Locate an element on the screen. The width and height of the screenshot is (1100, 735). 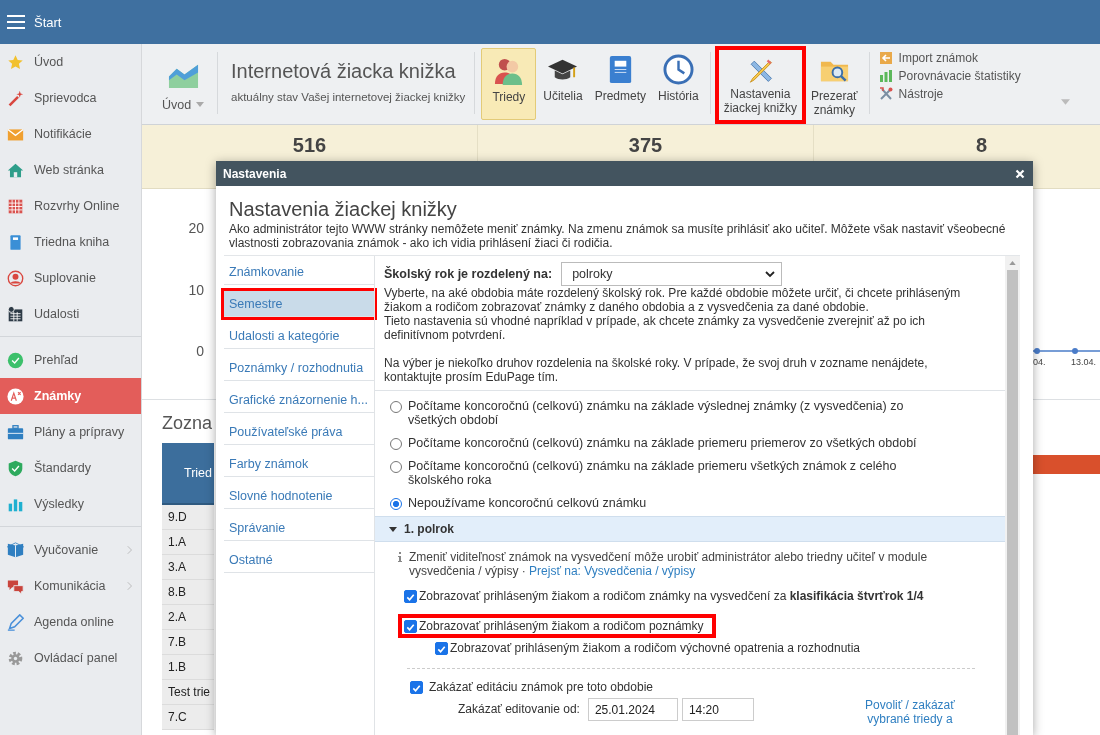
toolbar-button: História is located at coordinates (678, 84).